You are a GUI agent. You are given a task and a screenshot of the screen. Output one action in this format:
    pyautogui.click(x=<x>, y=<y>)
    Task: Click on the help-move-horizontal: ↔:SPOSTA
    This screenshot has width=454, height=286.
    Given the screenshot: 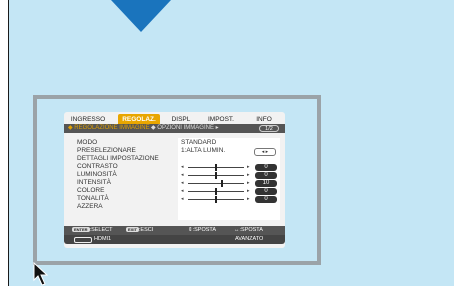 What is the action you would take?
    pyautogui.click(x=248, y=230)
    